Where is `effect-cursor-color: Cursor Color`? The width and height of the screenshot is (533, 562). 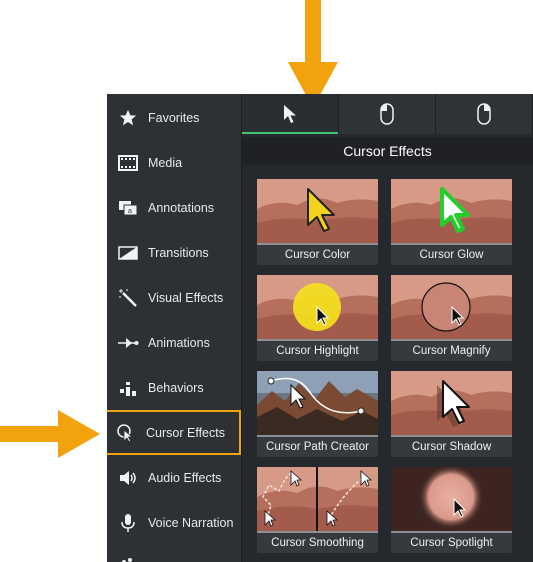
effect-cursor-color: Cursor Color is located at coordinates (317, 222).